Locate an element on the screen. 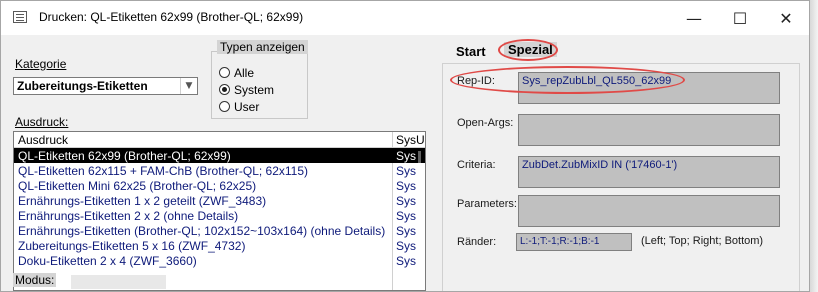  list-item: Doku-Etiketten 2 x 4 (ZWF_3660) Sys is located at coordinates (219, 260).